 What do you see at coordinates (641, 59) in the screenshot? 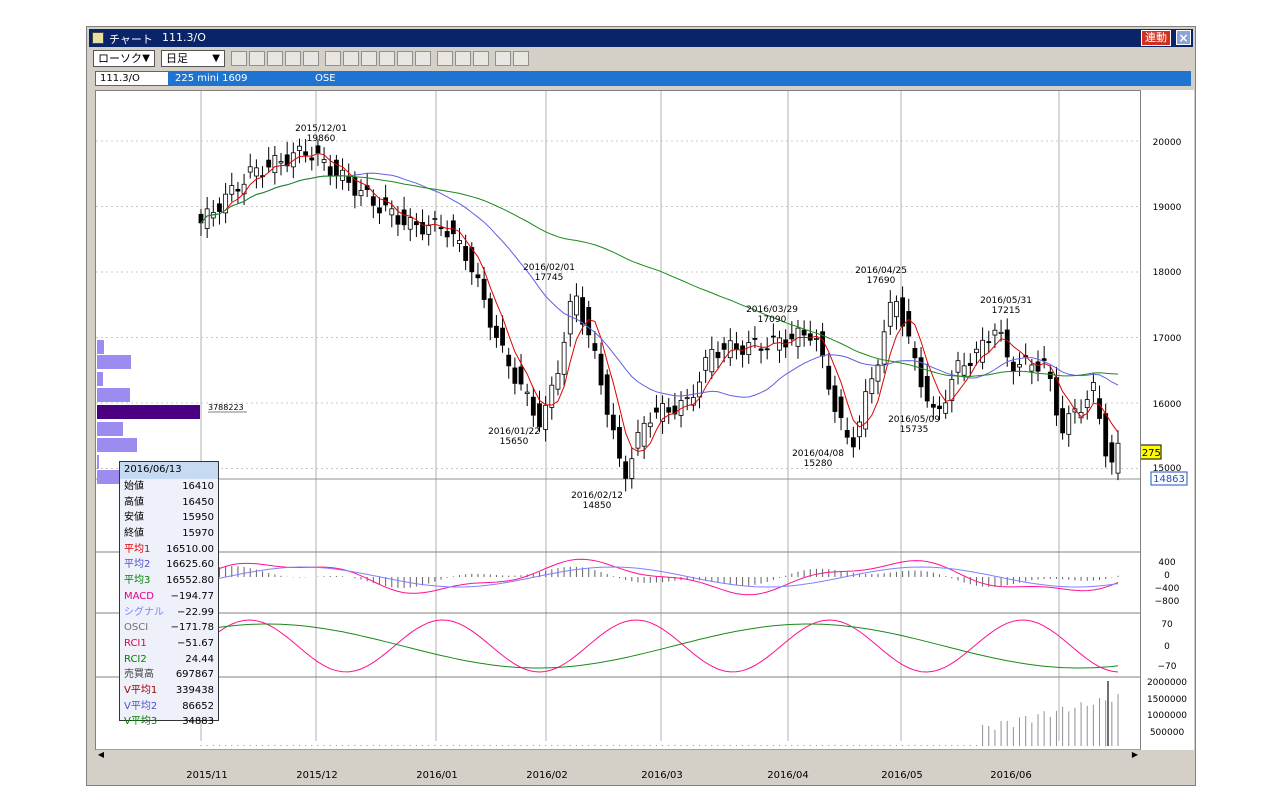
I see `toolbar: ローソク ▼ 日足 ▼` at bounding box center [641, 59].